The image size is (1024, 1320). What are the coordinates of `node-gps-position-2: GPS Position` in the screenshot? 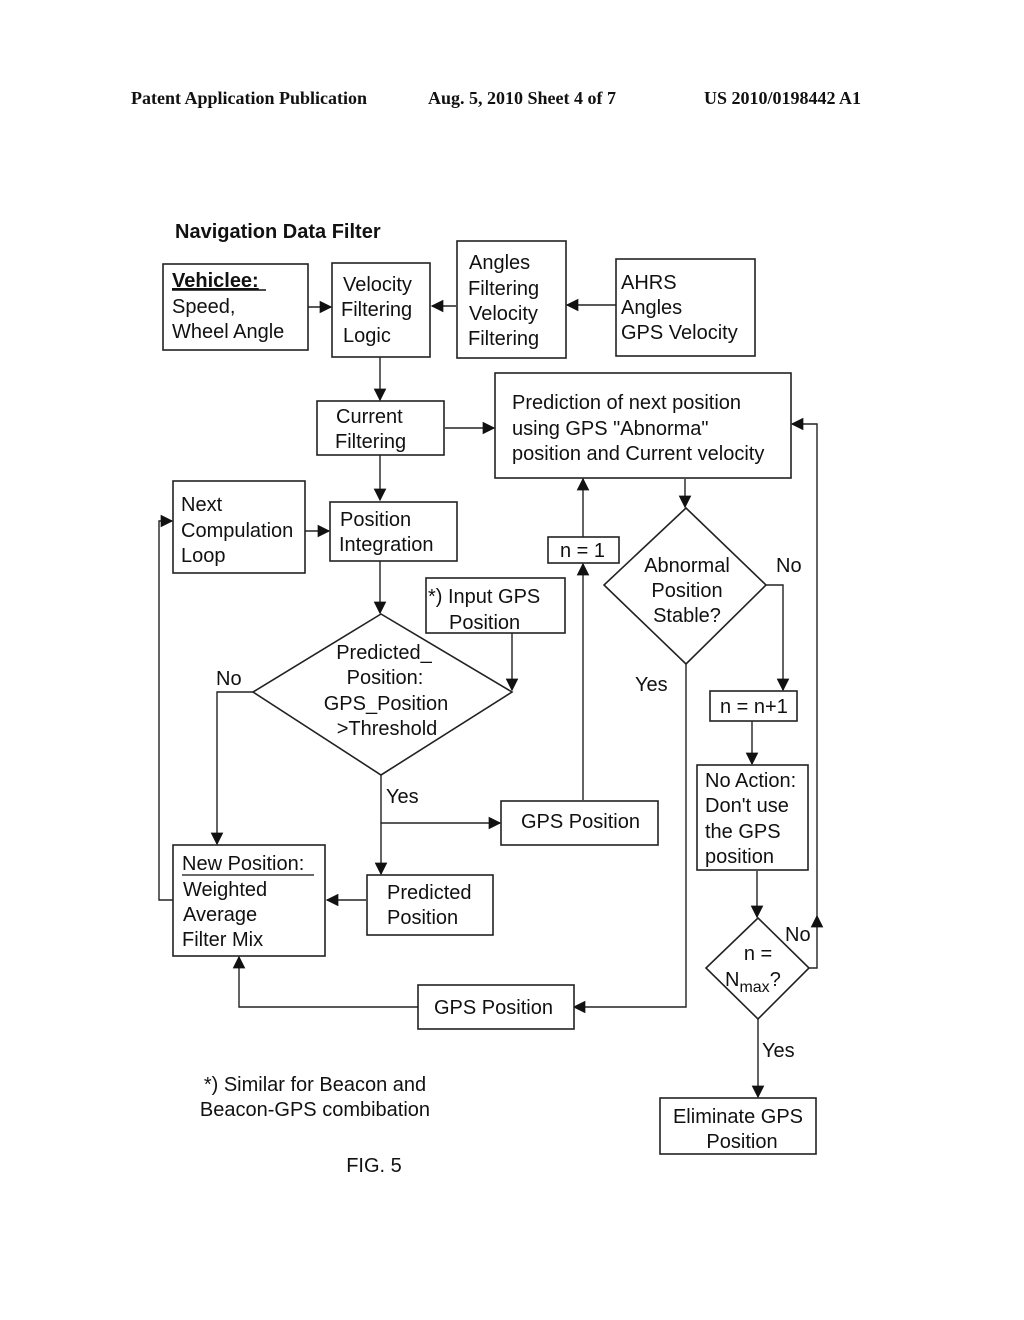 It's located at (496, 1007).